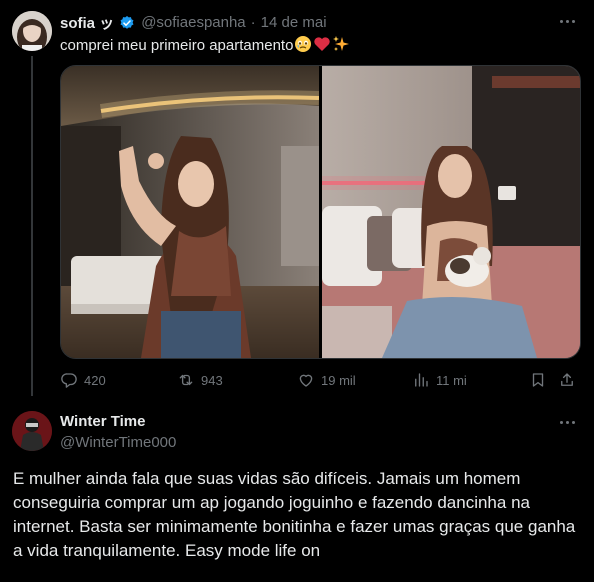 The image size is (594, 582). I want to click on verified-badge-icon, so click(127, 23).